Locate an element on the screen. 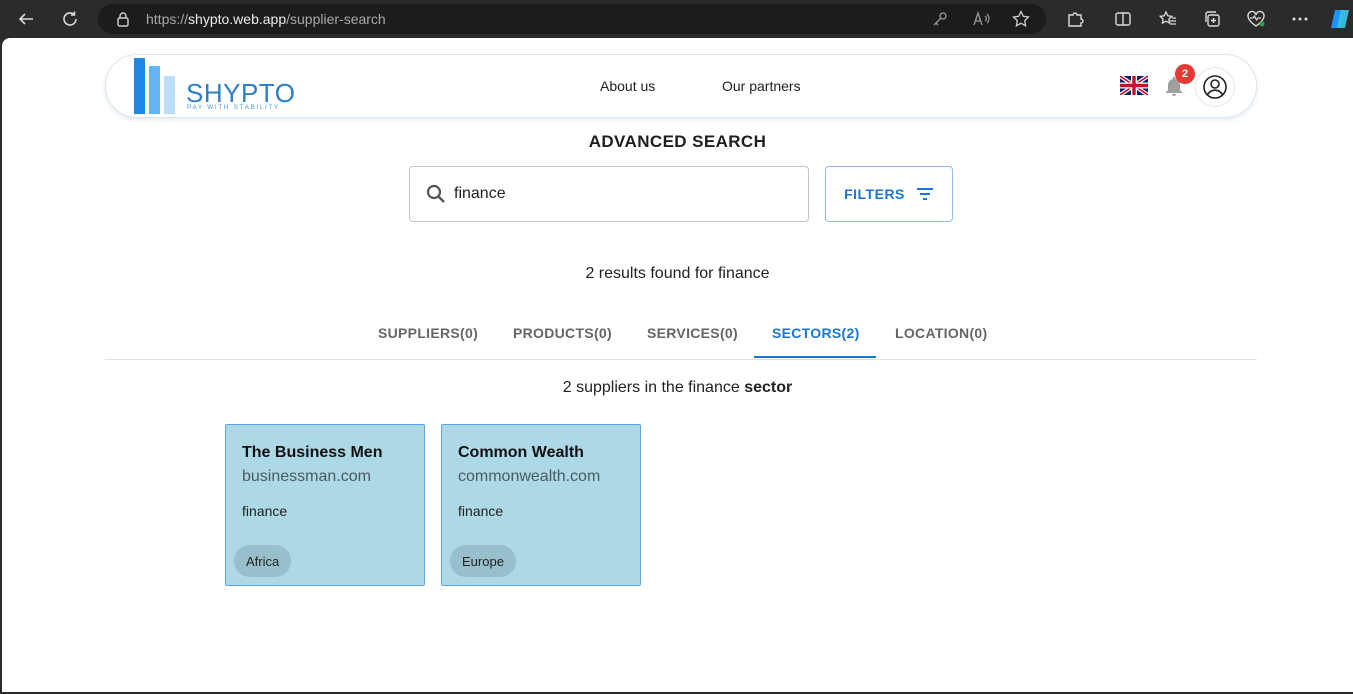  split-screen-icon is located at coordinates (1123, 19).